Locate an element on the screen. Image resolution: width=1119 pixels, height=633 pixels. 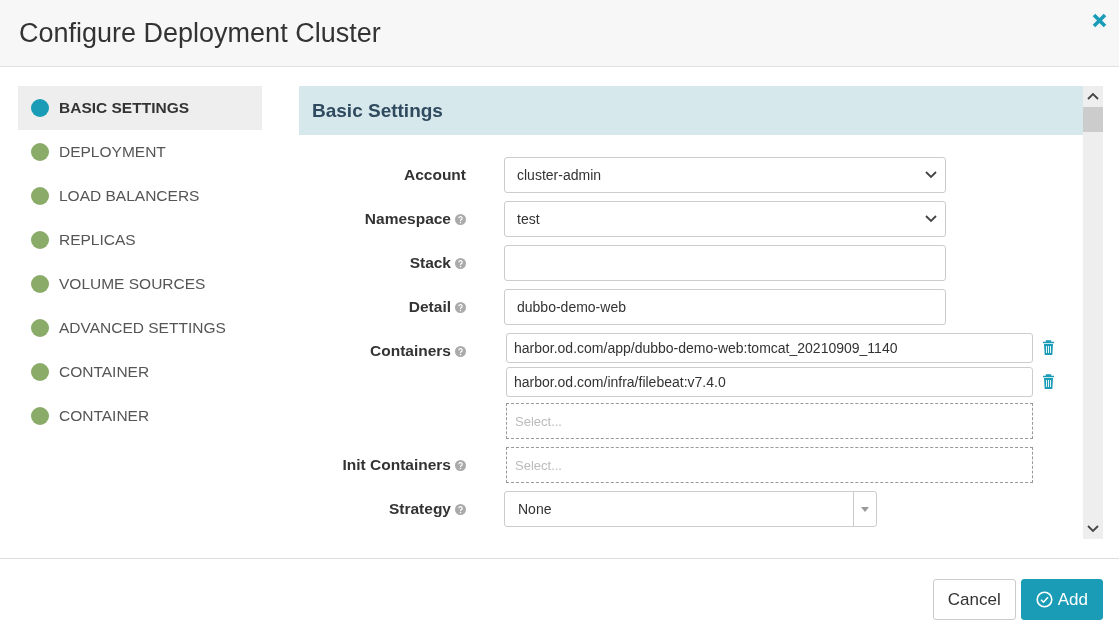
dialog-title: Configure Deployment Cluster is located at coordinates (200, 33).